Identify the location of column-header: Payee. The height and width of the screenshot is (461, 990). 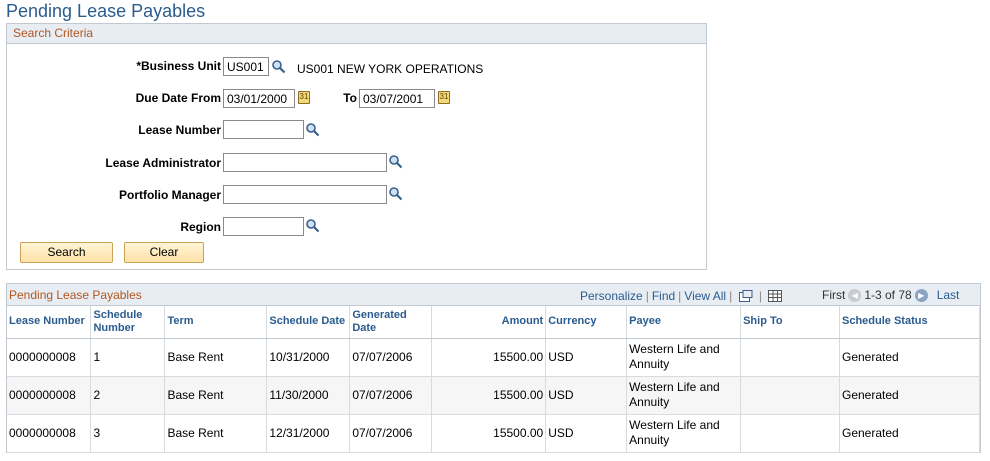
(684, 322).